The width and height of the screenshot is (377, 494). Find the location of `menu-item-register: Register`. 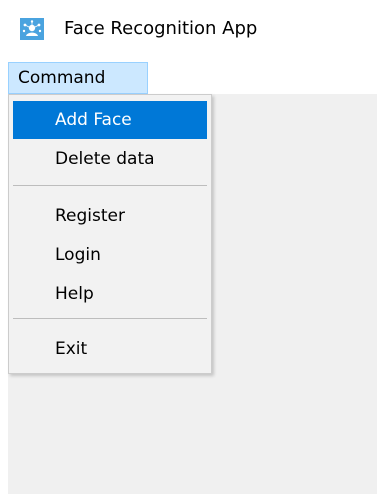

menu-item-register: Register is located at coordinates (110, 216).